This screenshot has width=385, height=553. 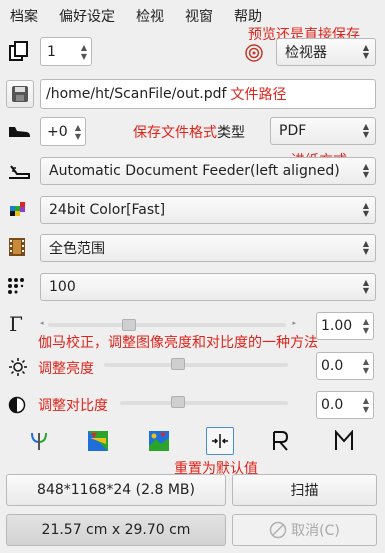 What do you see at coordinates (17, 405) in the screenshot?
I see `contrast-icon` at bounding box center [17, 405].